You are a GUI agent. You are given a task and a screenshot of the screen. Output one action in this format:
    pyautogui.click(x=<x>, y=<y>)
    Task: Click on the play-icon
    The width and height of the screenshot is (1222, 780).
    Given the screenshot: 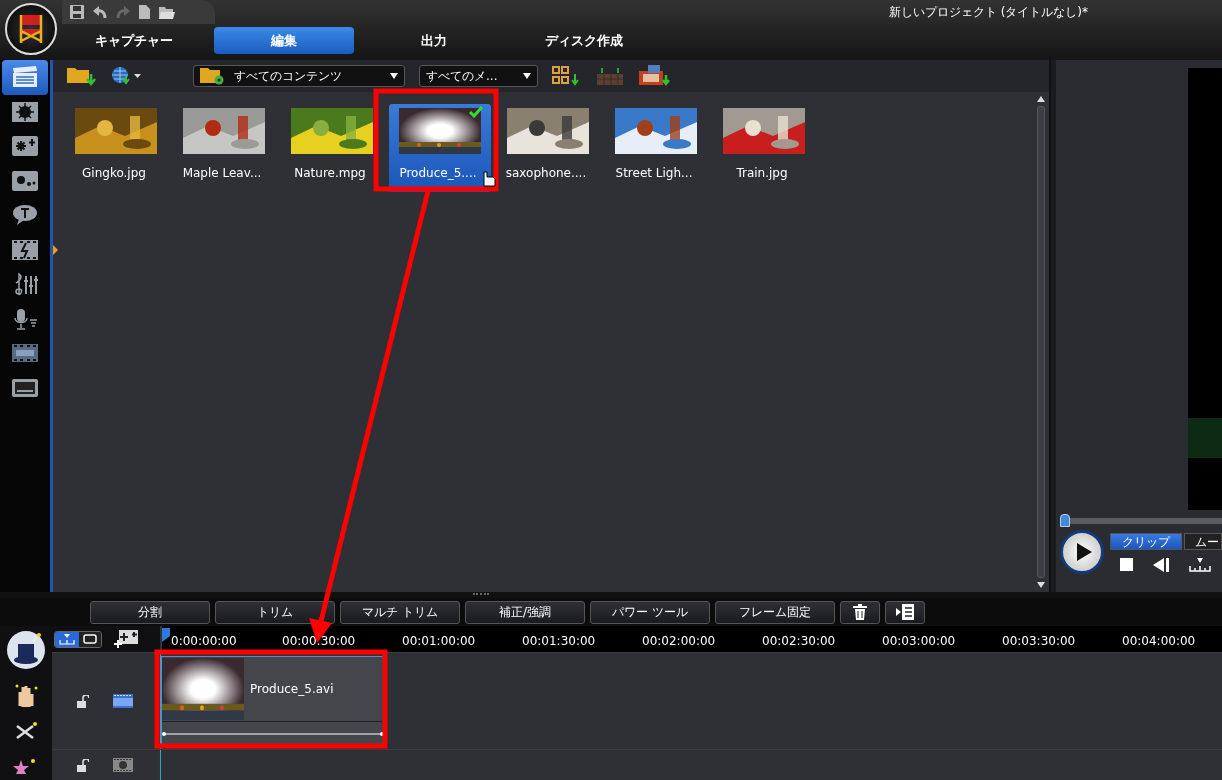 What is the action you would take?
    pyautogui.click(x=1084, y=552)
    